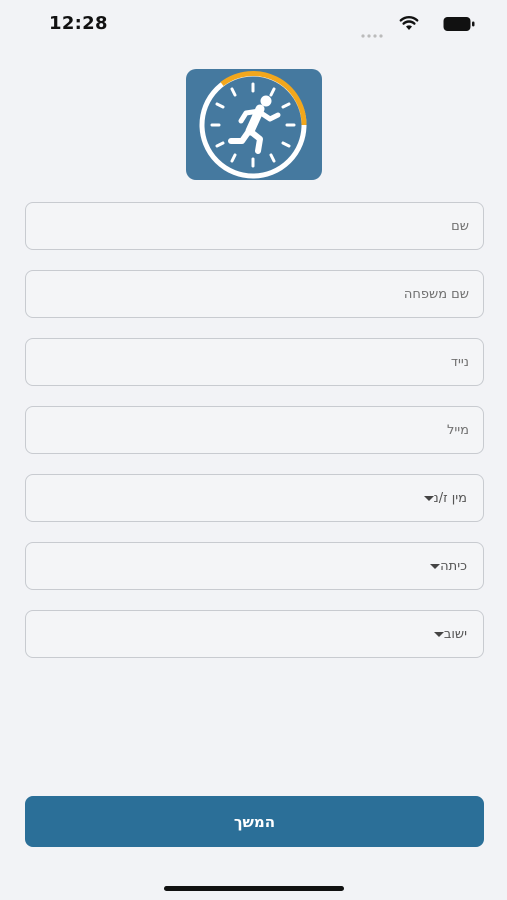 The image size is (507, 900). I want to click on gender-select: מין ז/נ, so click(254, 498).